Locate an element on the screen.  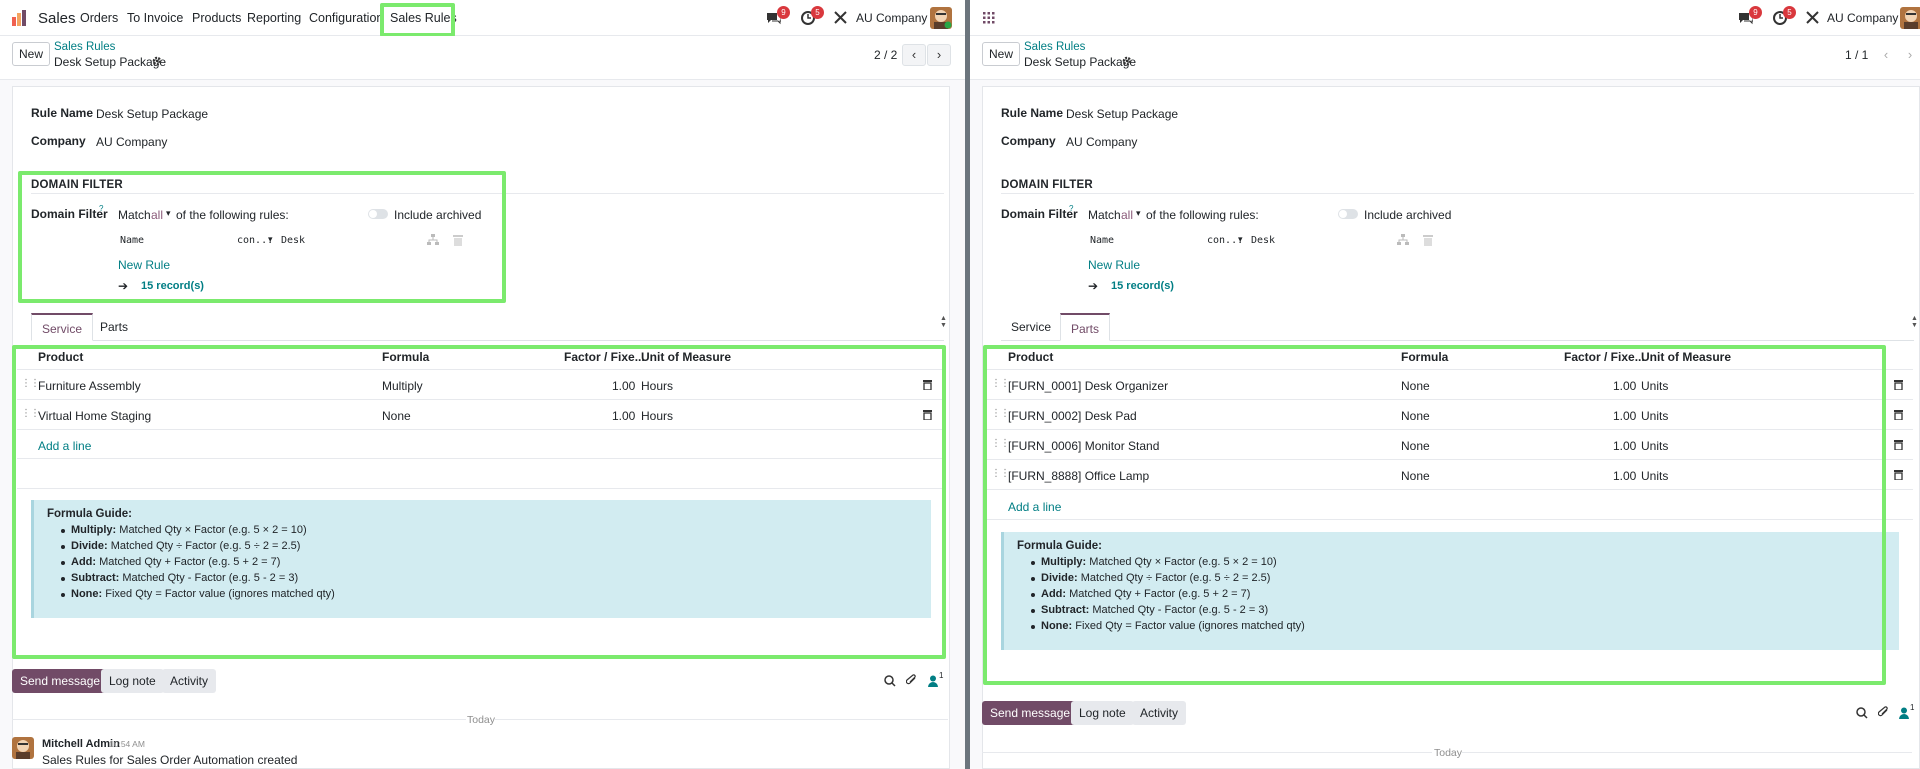
row-1-uom: Units is located at coordinates (1654, 386).